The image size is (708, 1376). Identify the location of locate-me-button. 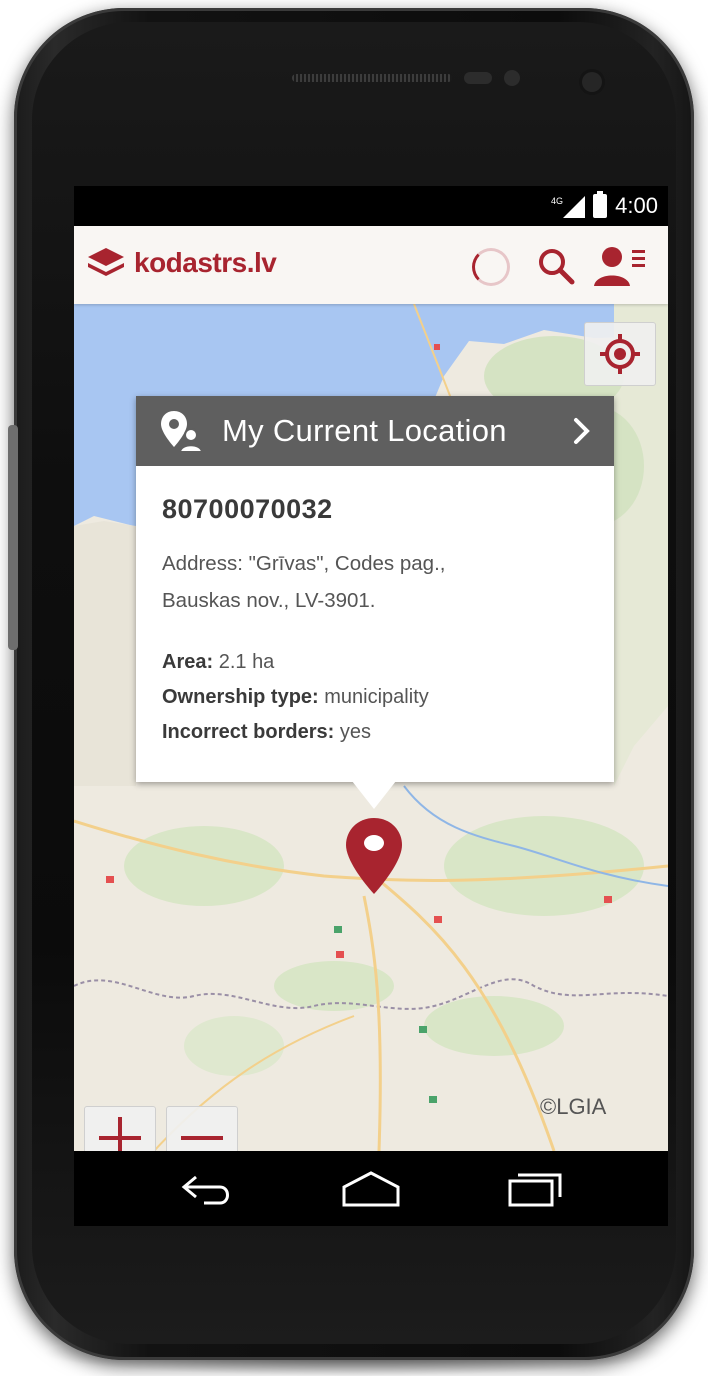
(620, 354).